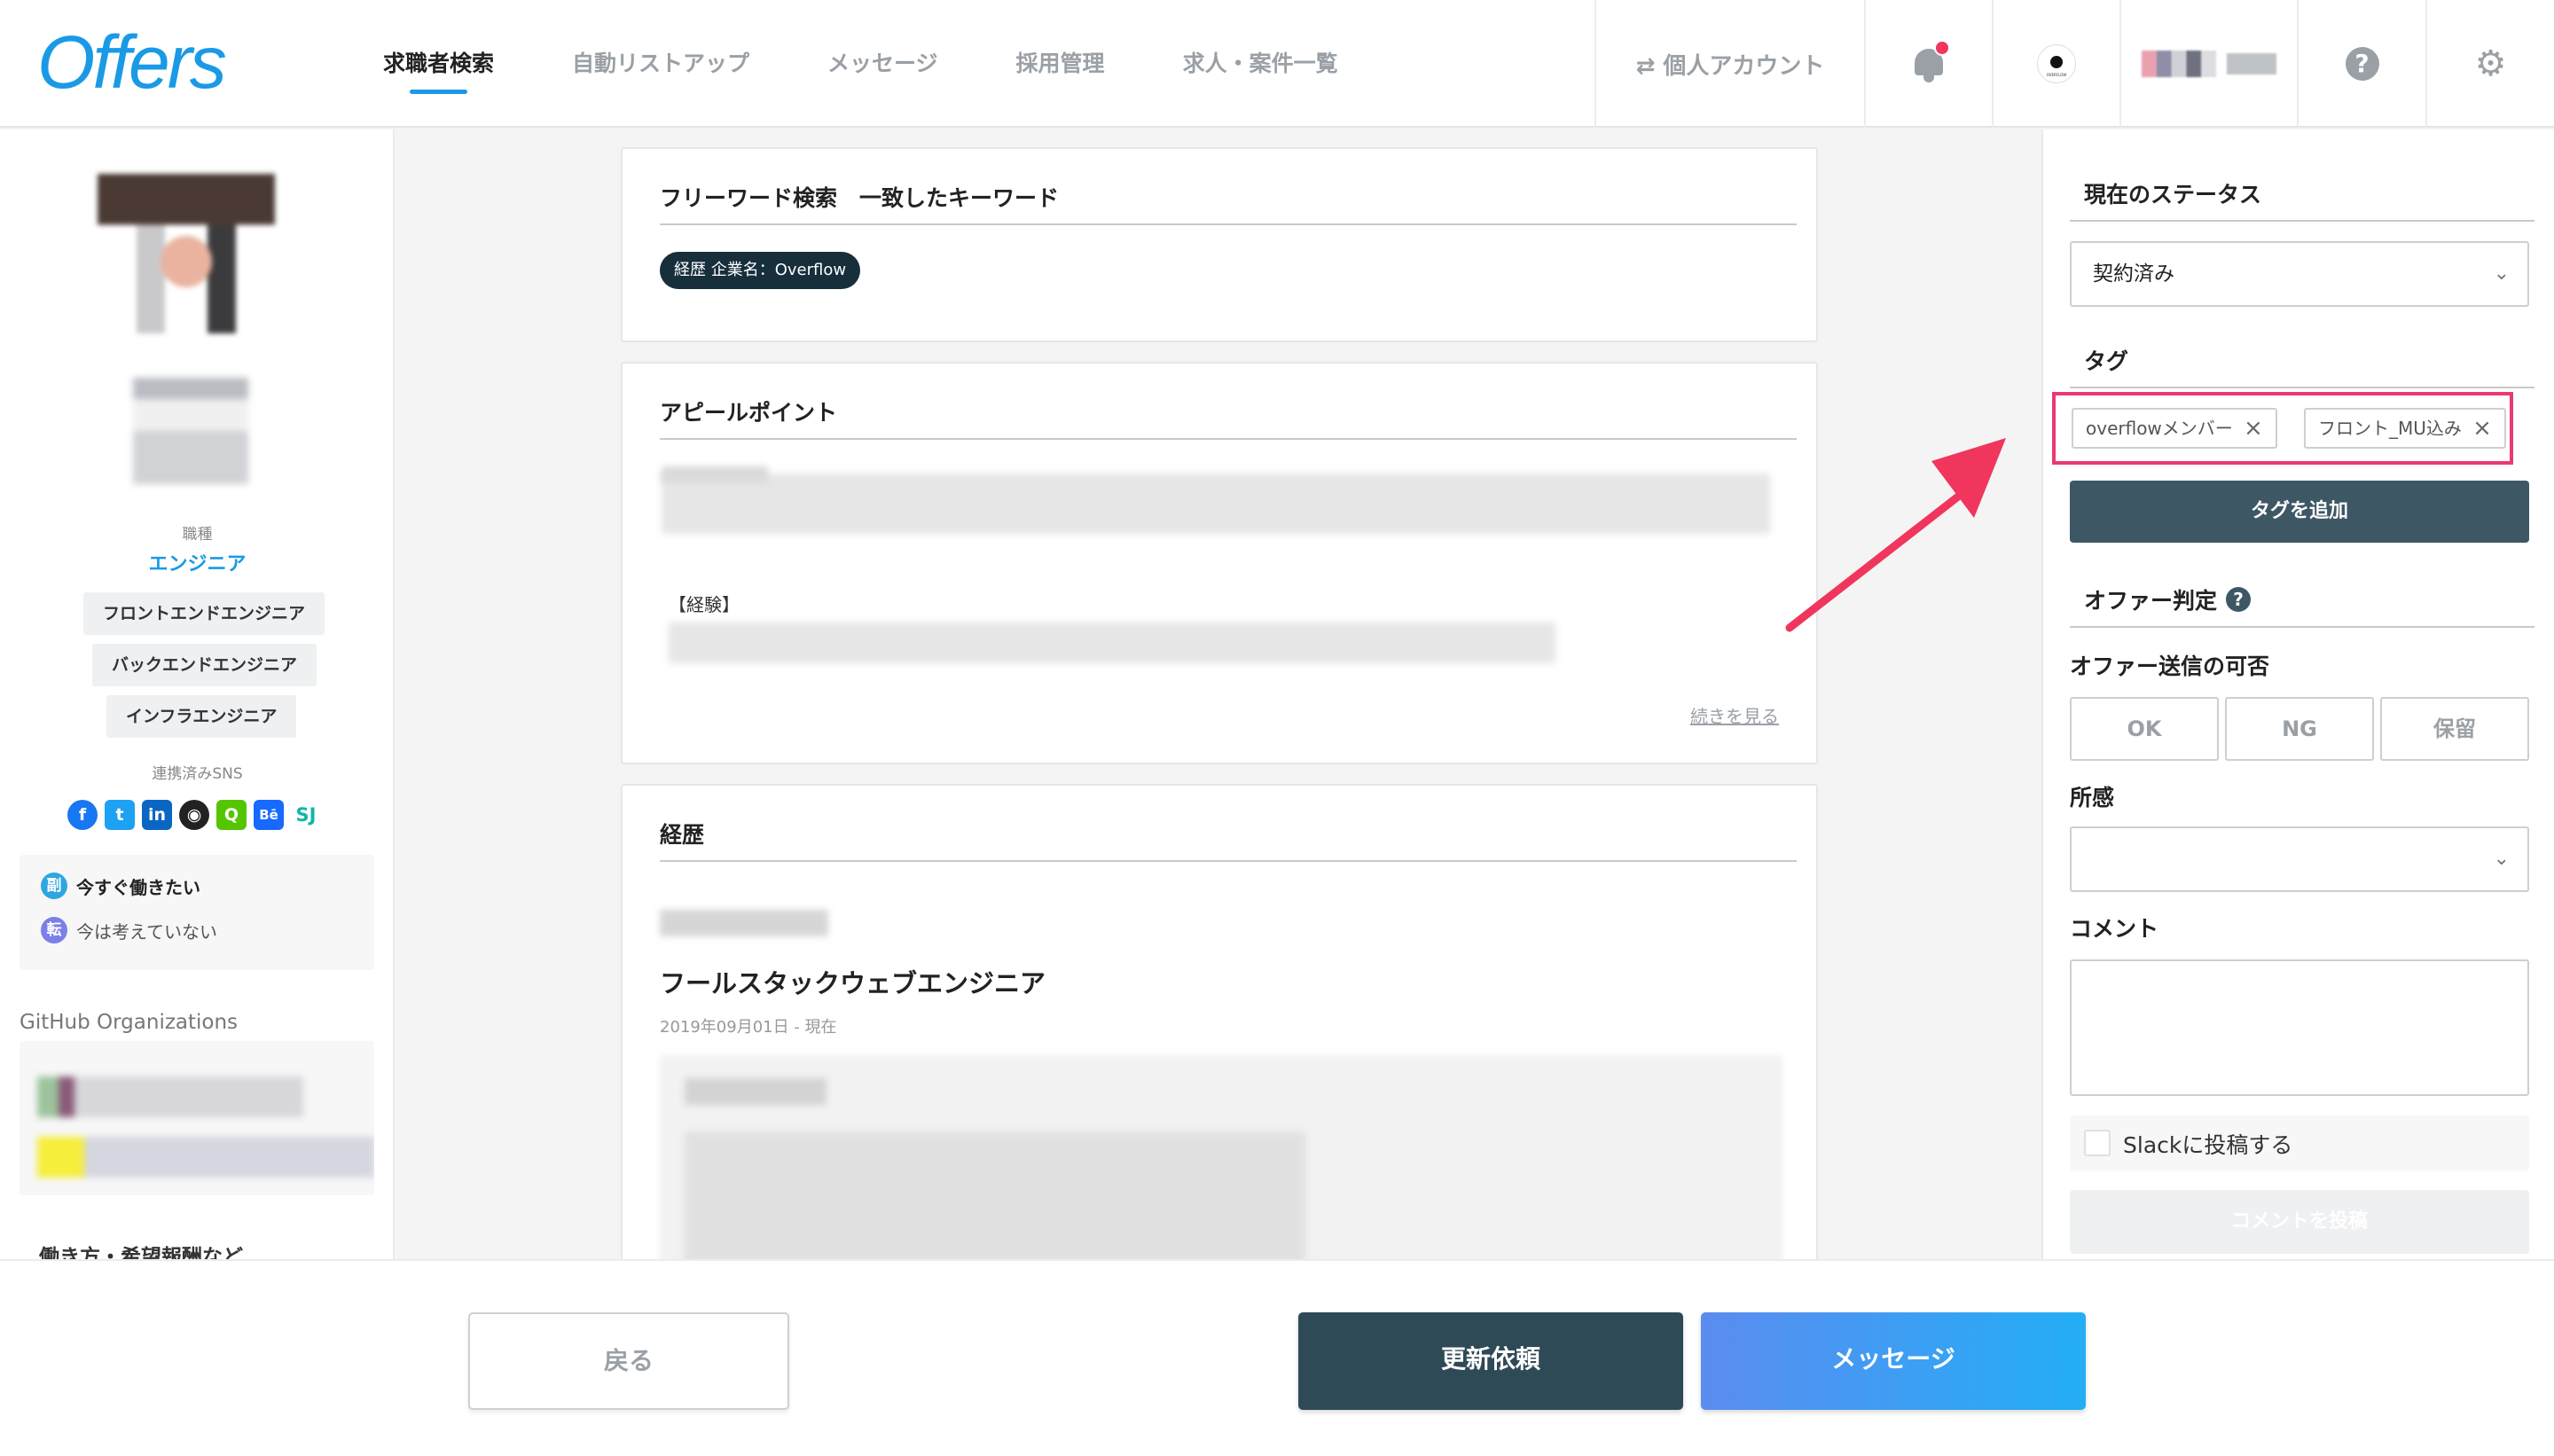 The image size is (2554, 1456). What do you see at coordinates (2173, 194) in the screenshot?
I see `current-status-title: 現在のステータス` at bounding box center [2173, 194].